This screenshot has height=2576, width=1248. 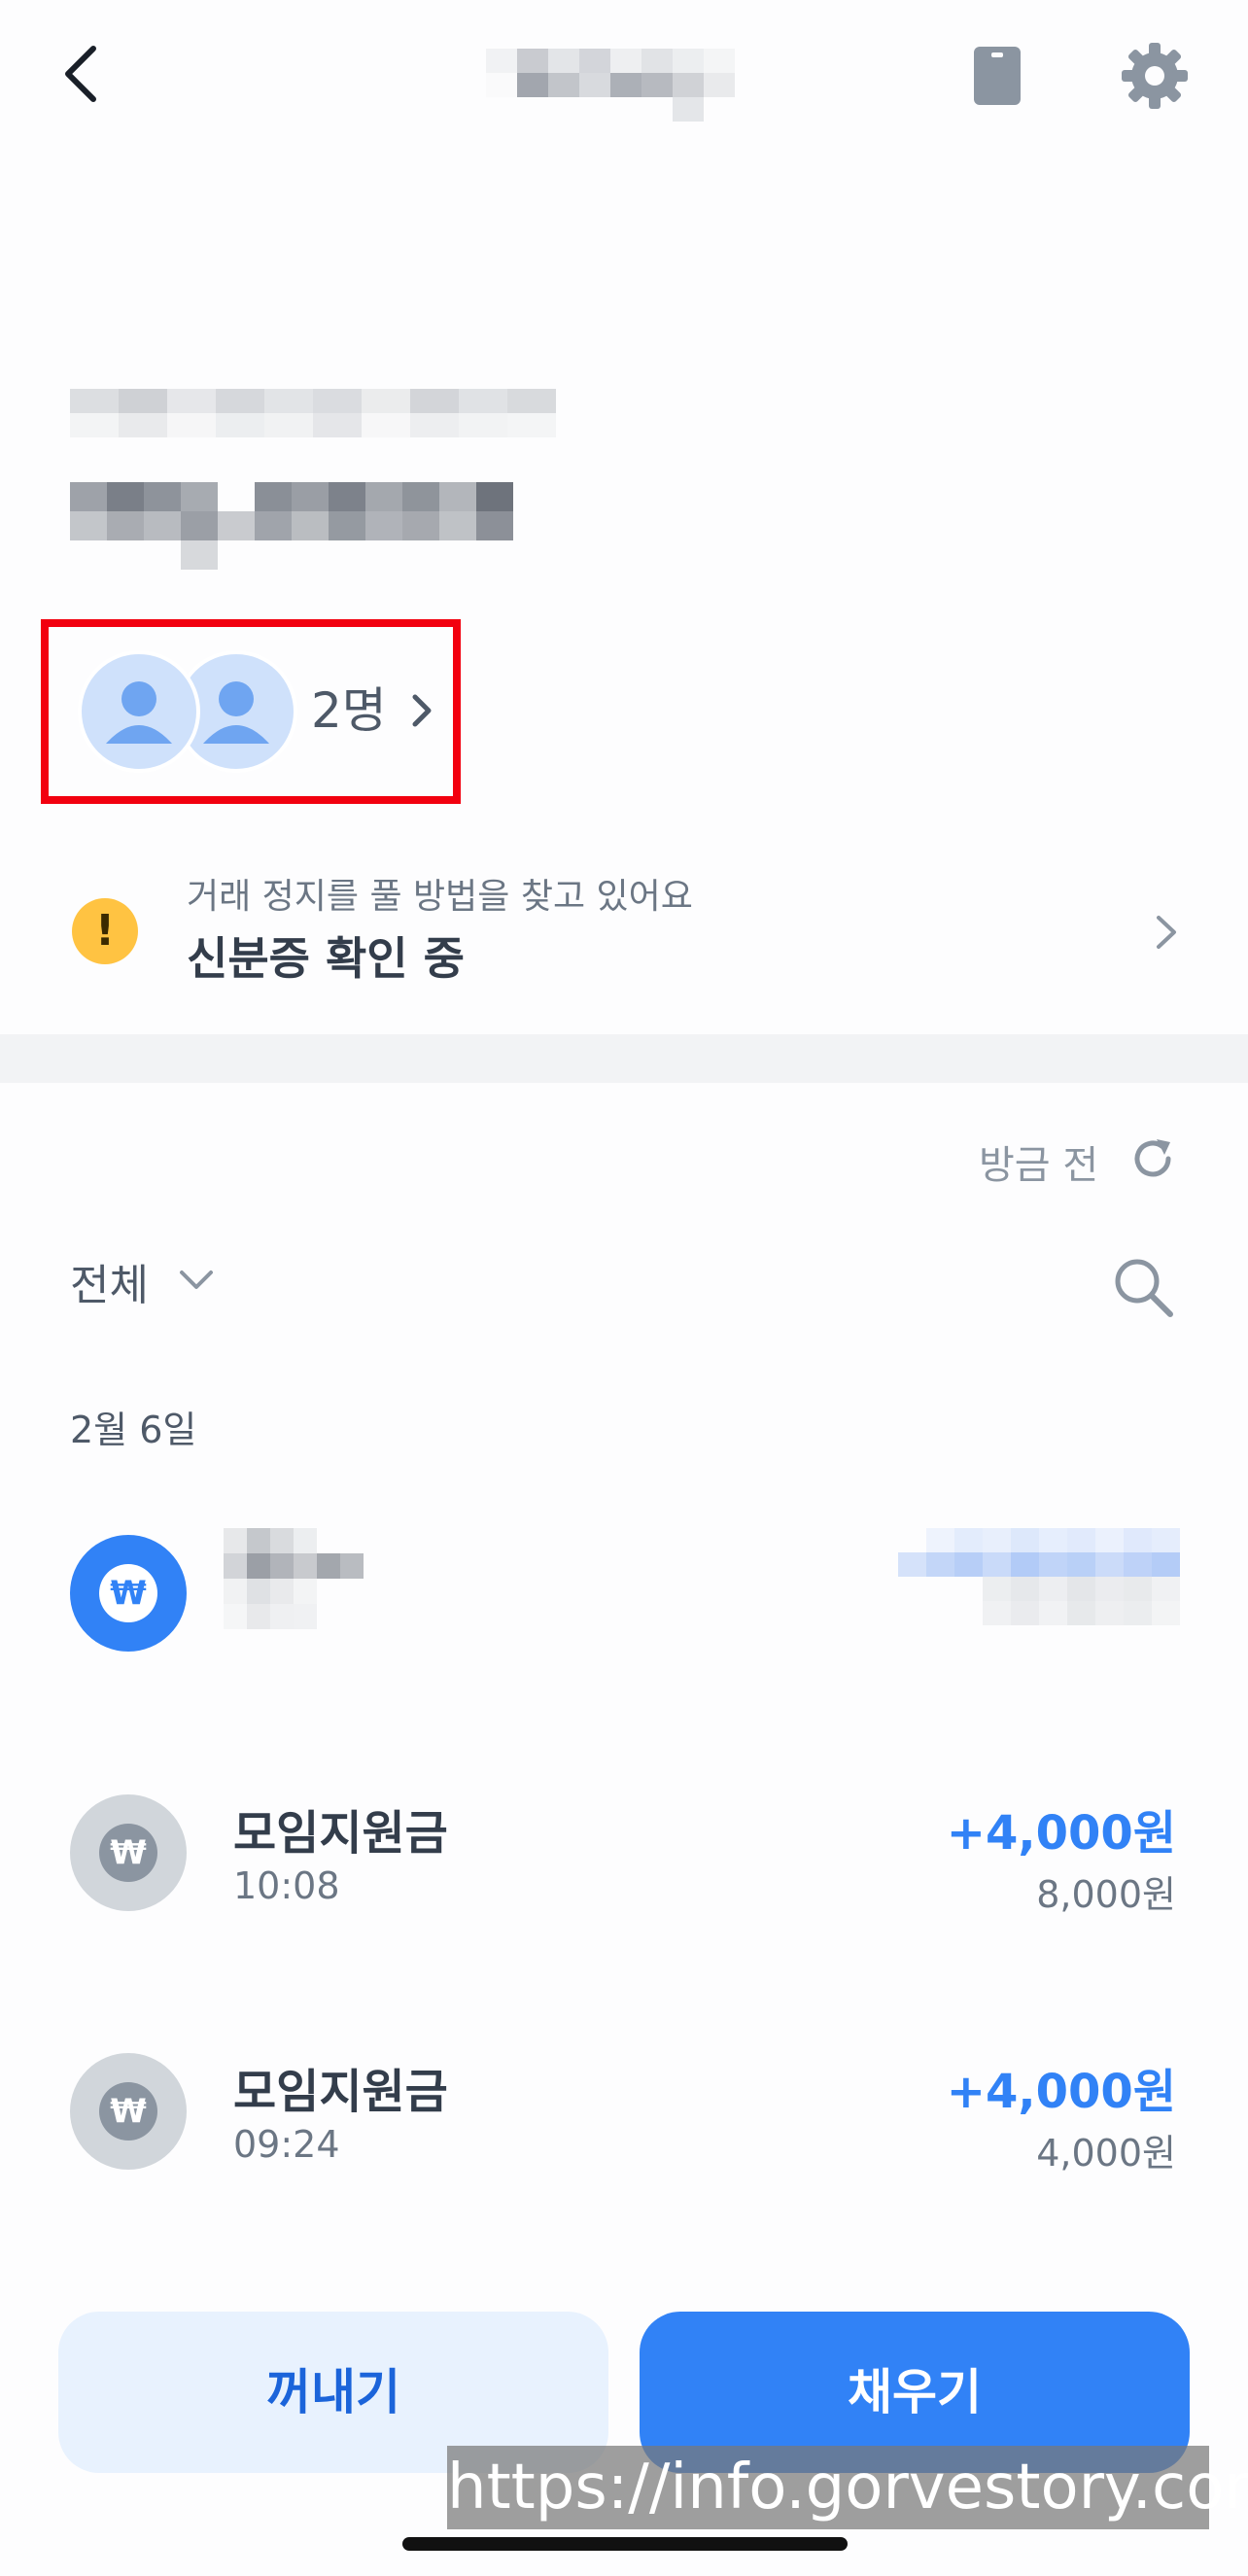 What do you see at coordinates (440, 897) in the screenshot?
I see `notice-subtitle: 거래 정지를 풀 방법을 찾고 있어요` at bounding box center [440, 897].